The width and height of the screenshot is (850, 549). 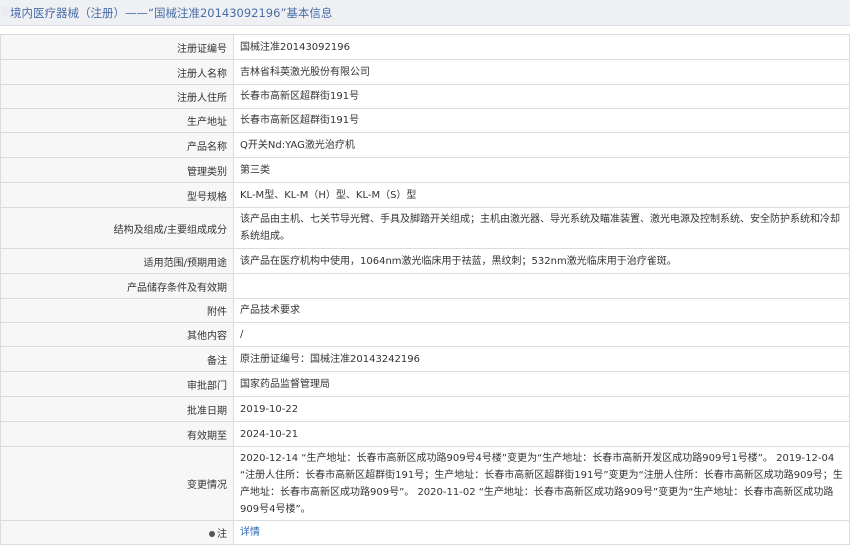 I want to click on row-label: 产品名称, so click(x=117, y=145).